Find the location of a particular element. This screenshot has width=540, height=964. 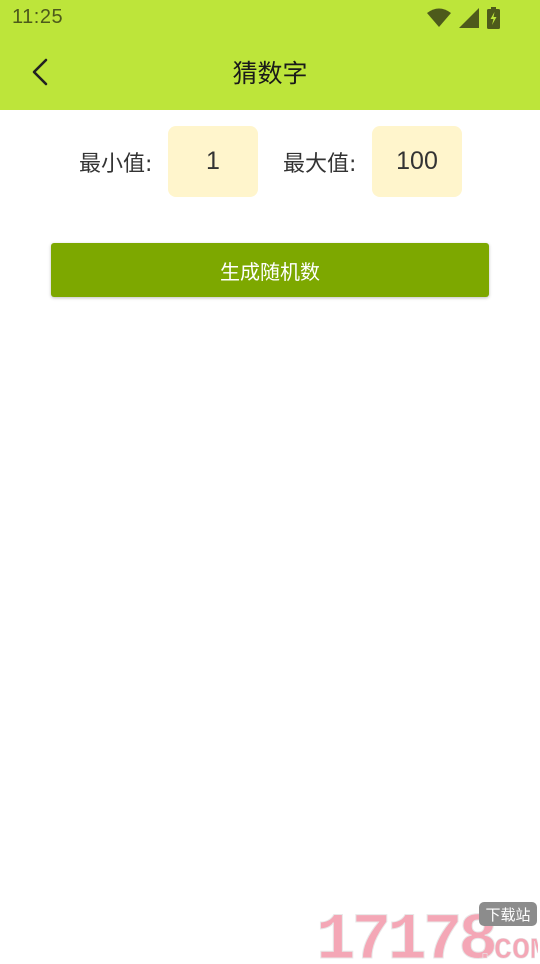

generate-random-button: 生成随机数 is located at coordinates (270, 270).